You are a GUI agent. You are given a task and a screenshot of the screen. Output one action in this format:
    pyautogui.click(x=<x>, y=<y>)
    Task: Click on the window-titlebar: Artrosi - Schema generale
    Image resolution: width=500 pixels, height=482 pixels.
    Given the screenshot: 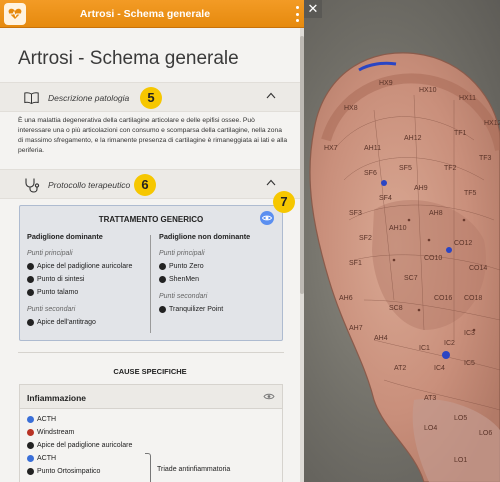 What is the action you would take?
    pyautogui.click(x=152, y=14)
    